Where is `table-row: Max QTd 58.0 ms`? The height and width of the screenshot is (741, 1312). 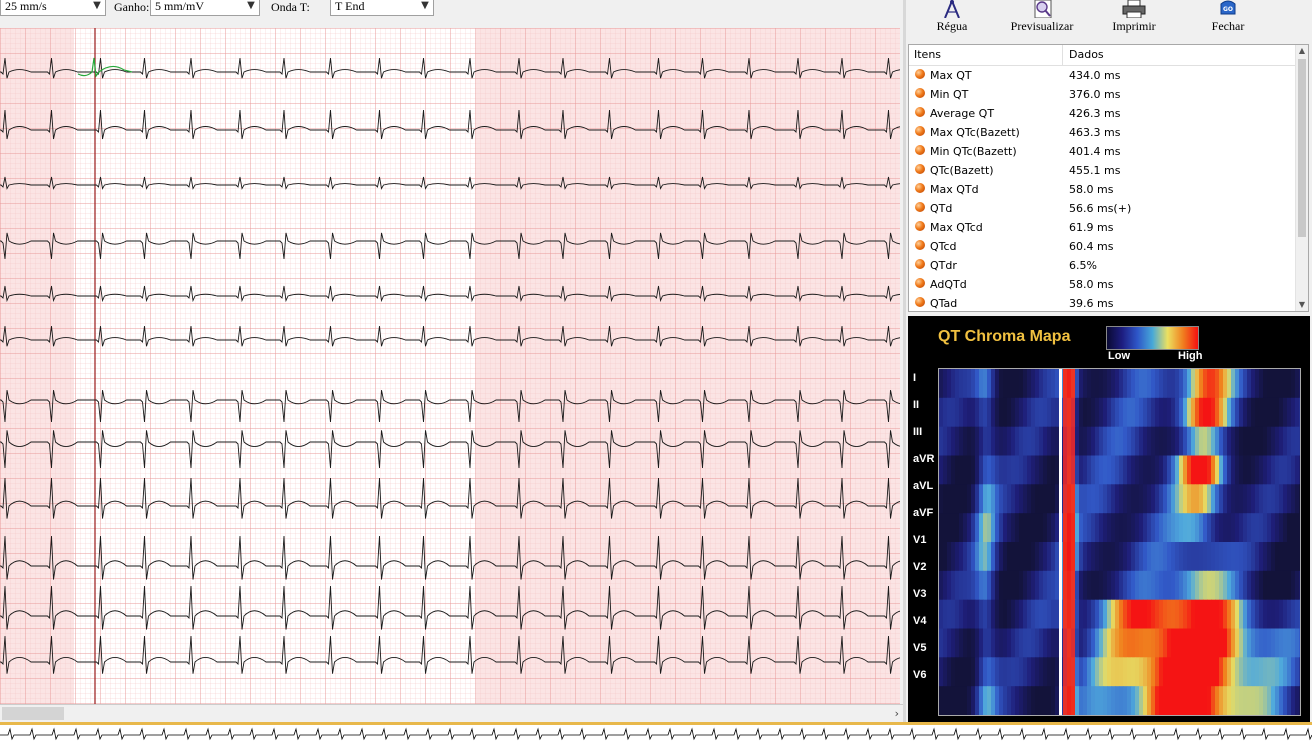
table-row: Max QTd 58.0 ms is located at coordinates (1103, 189).